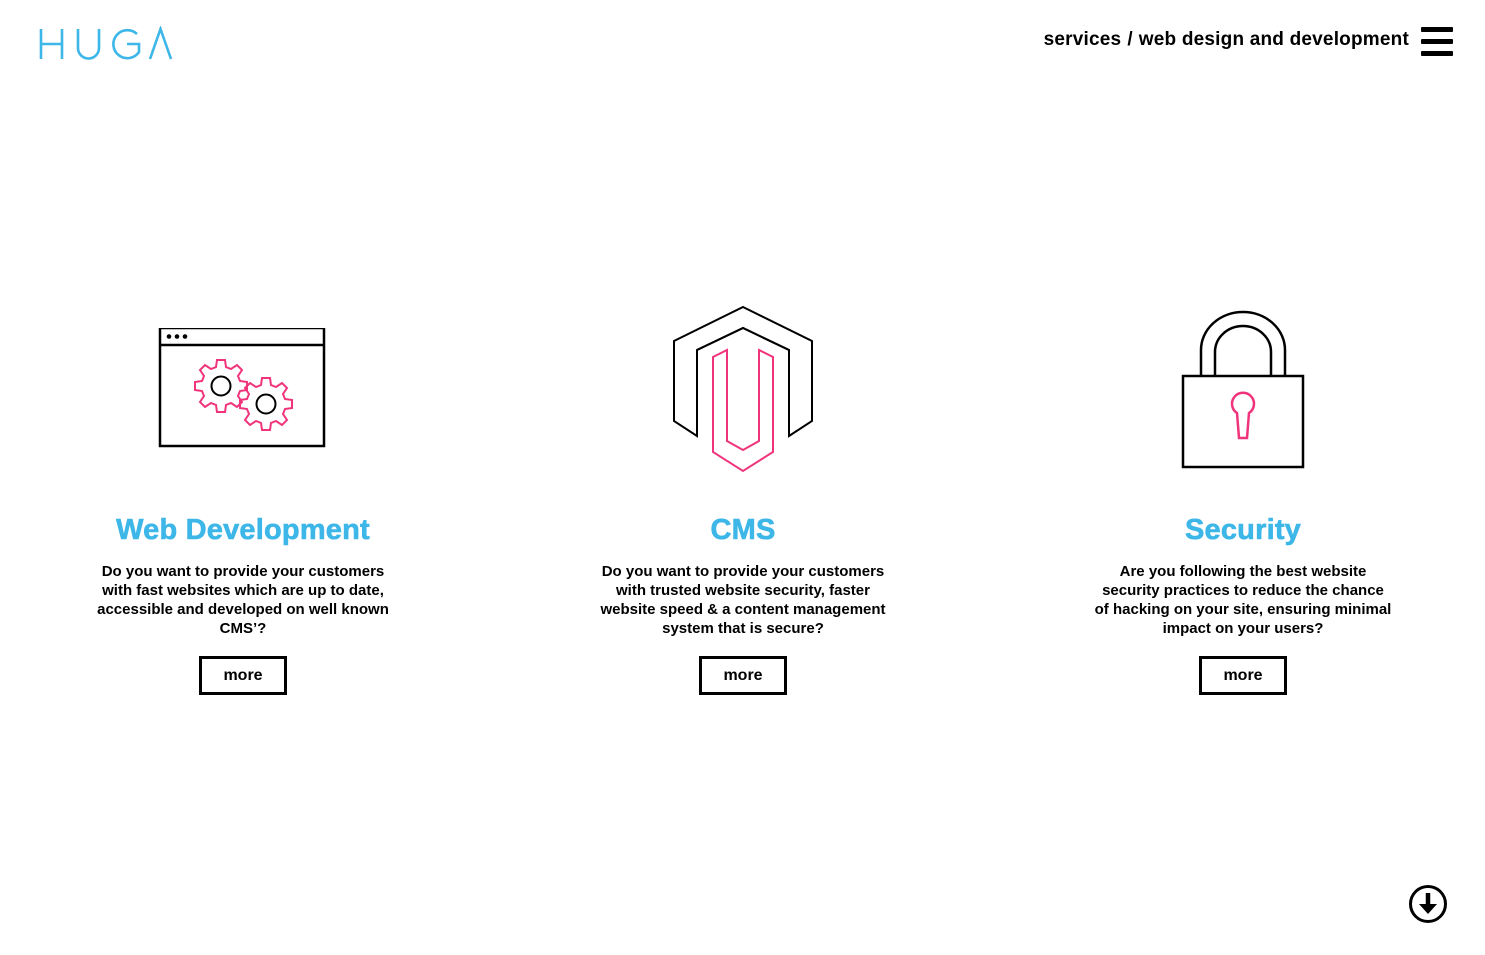 Image resolution: width=1485 pixels, height=955 pixels. I want to click on service-title: Security, so click(1243, 530).